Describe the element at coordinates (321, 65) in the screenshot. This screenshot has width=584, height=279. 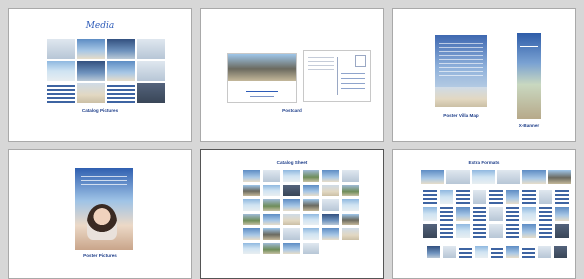
I see `postcard-text-lines` at that location.